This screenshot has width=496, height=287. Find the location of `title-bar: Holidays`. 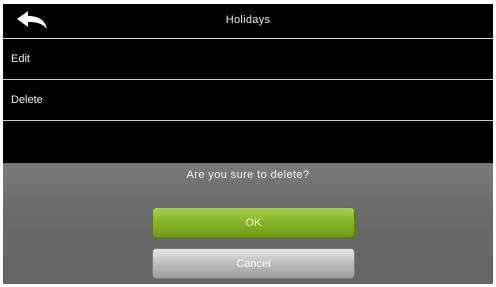

title-bar: Holidays is located at coordinates (248, 21).